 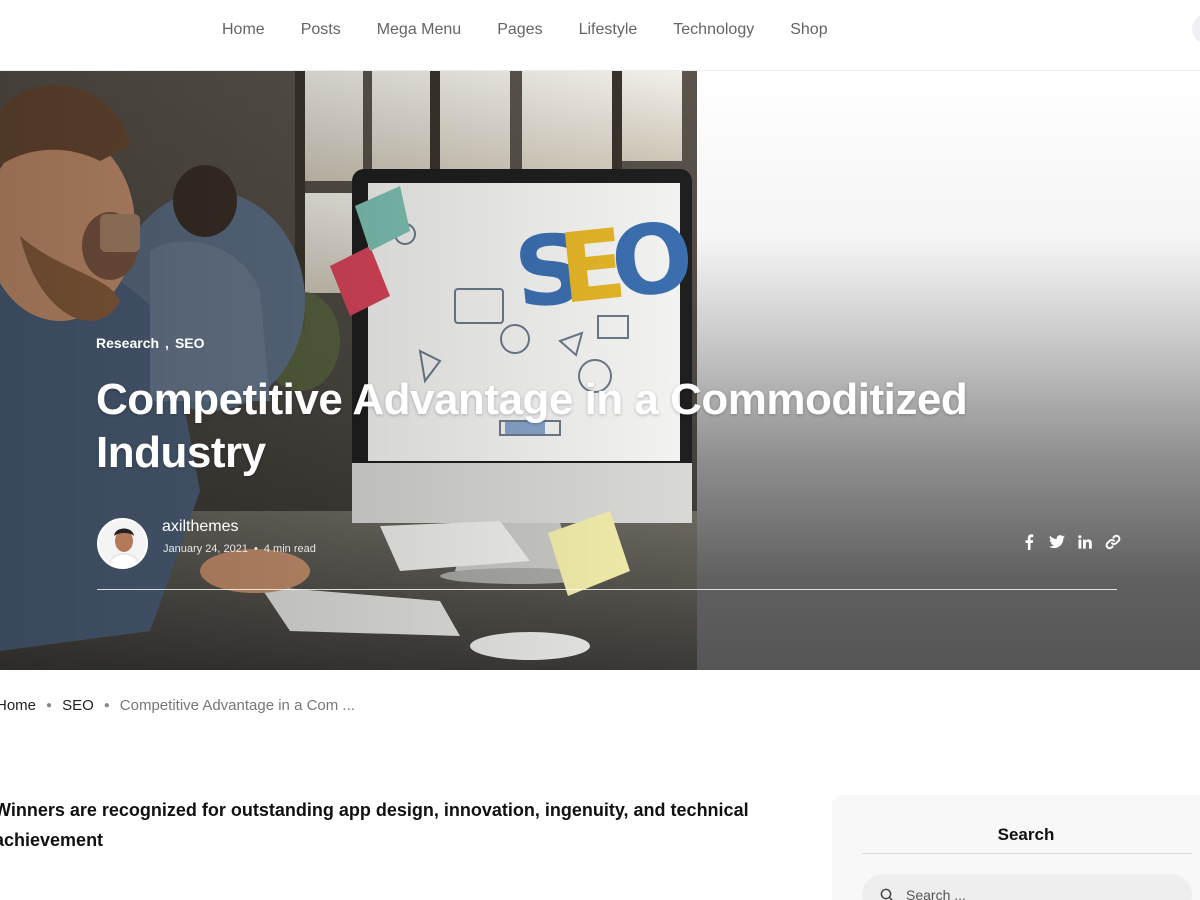 I want to click on post-categories: Research , SEO, so click(x=150, y=343).